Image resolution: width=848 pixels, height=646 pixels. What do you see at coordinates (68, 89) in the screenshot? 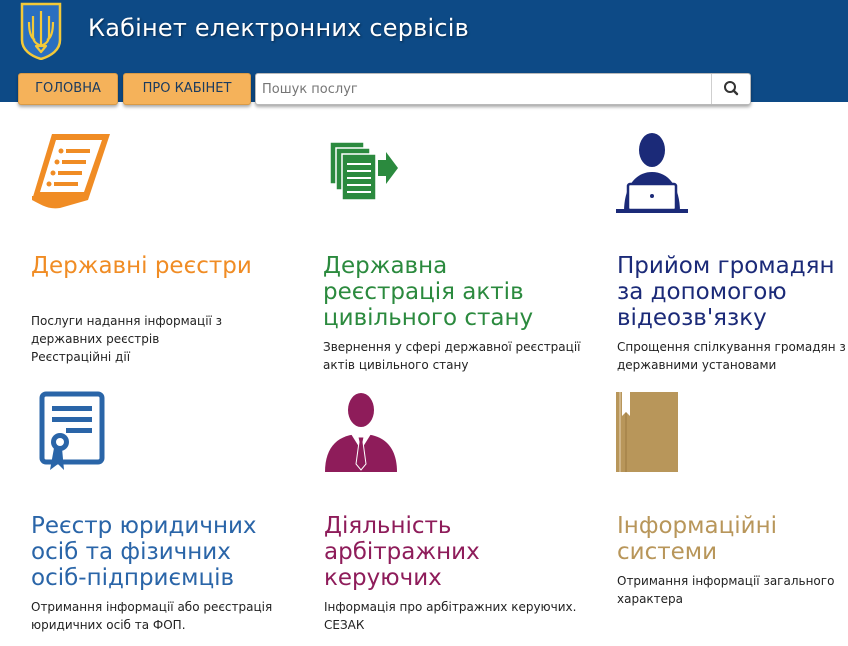
I see `nav-home-button: ГОЛОВНА` at bounding box center [68, 89].